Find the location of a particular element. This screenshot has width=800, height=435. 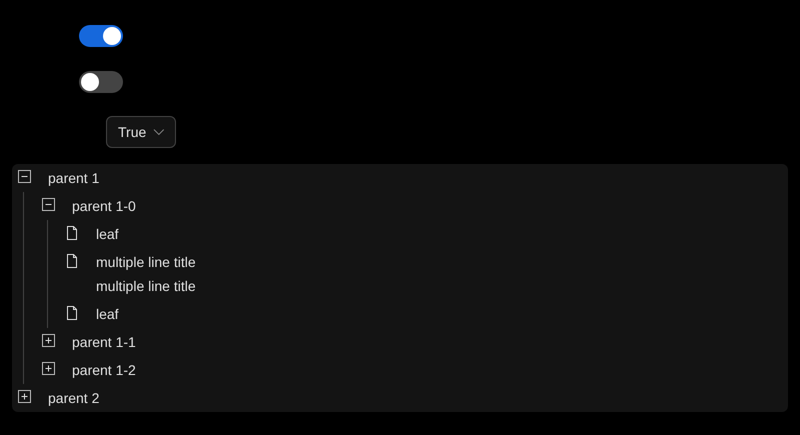

select-dropdown: True is located at coordinates (141, 132).